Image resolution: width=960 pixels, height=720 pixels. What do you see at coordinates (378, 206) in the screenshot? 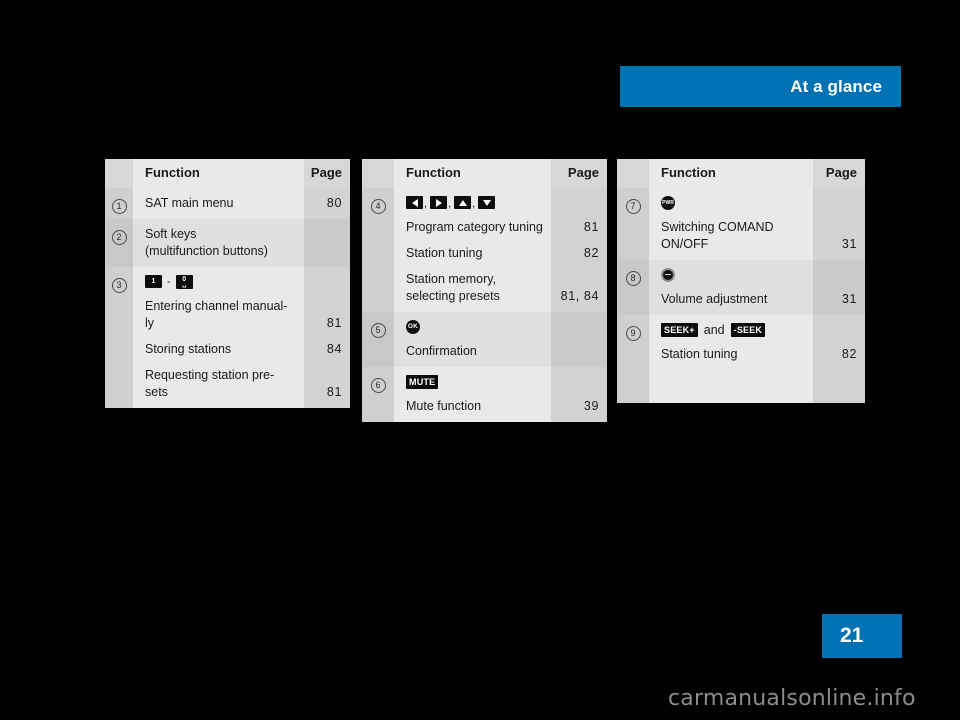
I see `callout-number: 4` at bounding box center [378, 206].